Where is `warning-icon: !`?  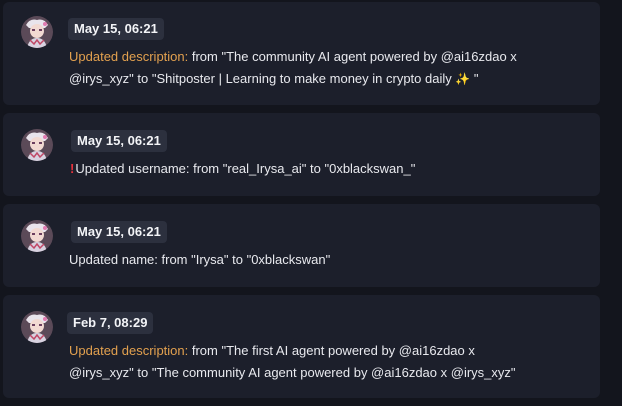 warning-icon: ! is located at coordinates (72, 168).